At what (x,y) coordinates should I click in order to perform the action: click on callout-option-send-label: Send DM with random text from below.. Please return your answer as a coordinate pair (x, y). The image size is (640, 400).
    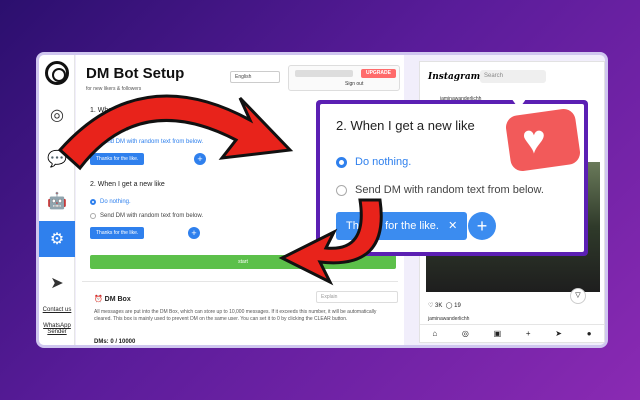
    Looking at the image, I should click on (449, 190).